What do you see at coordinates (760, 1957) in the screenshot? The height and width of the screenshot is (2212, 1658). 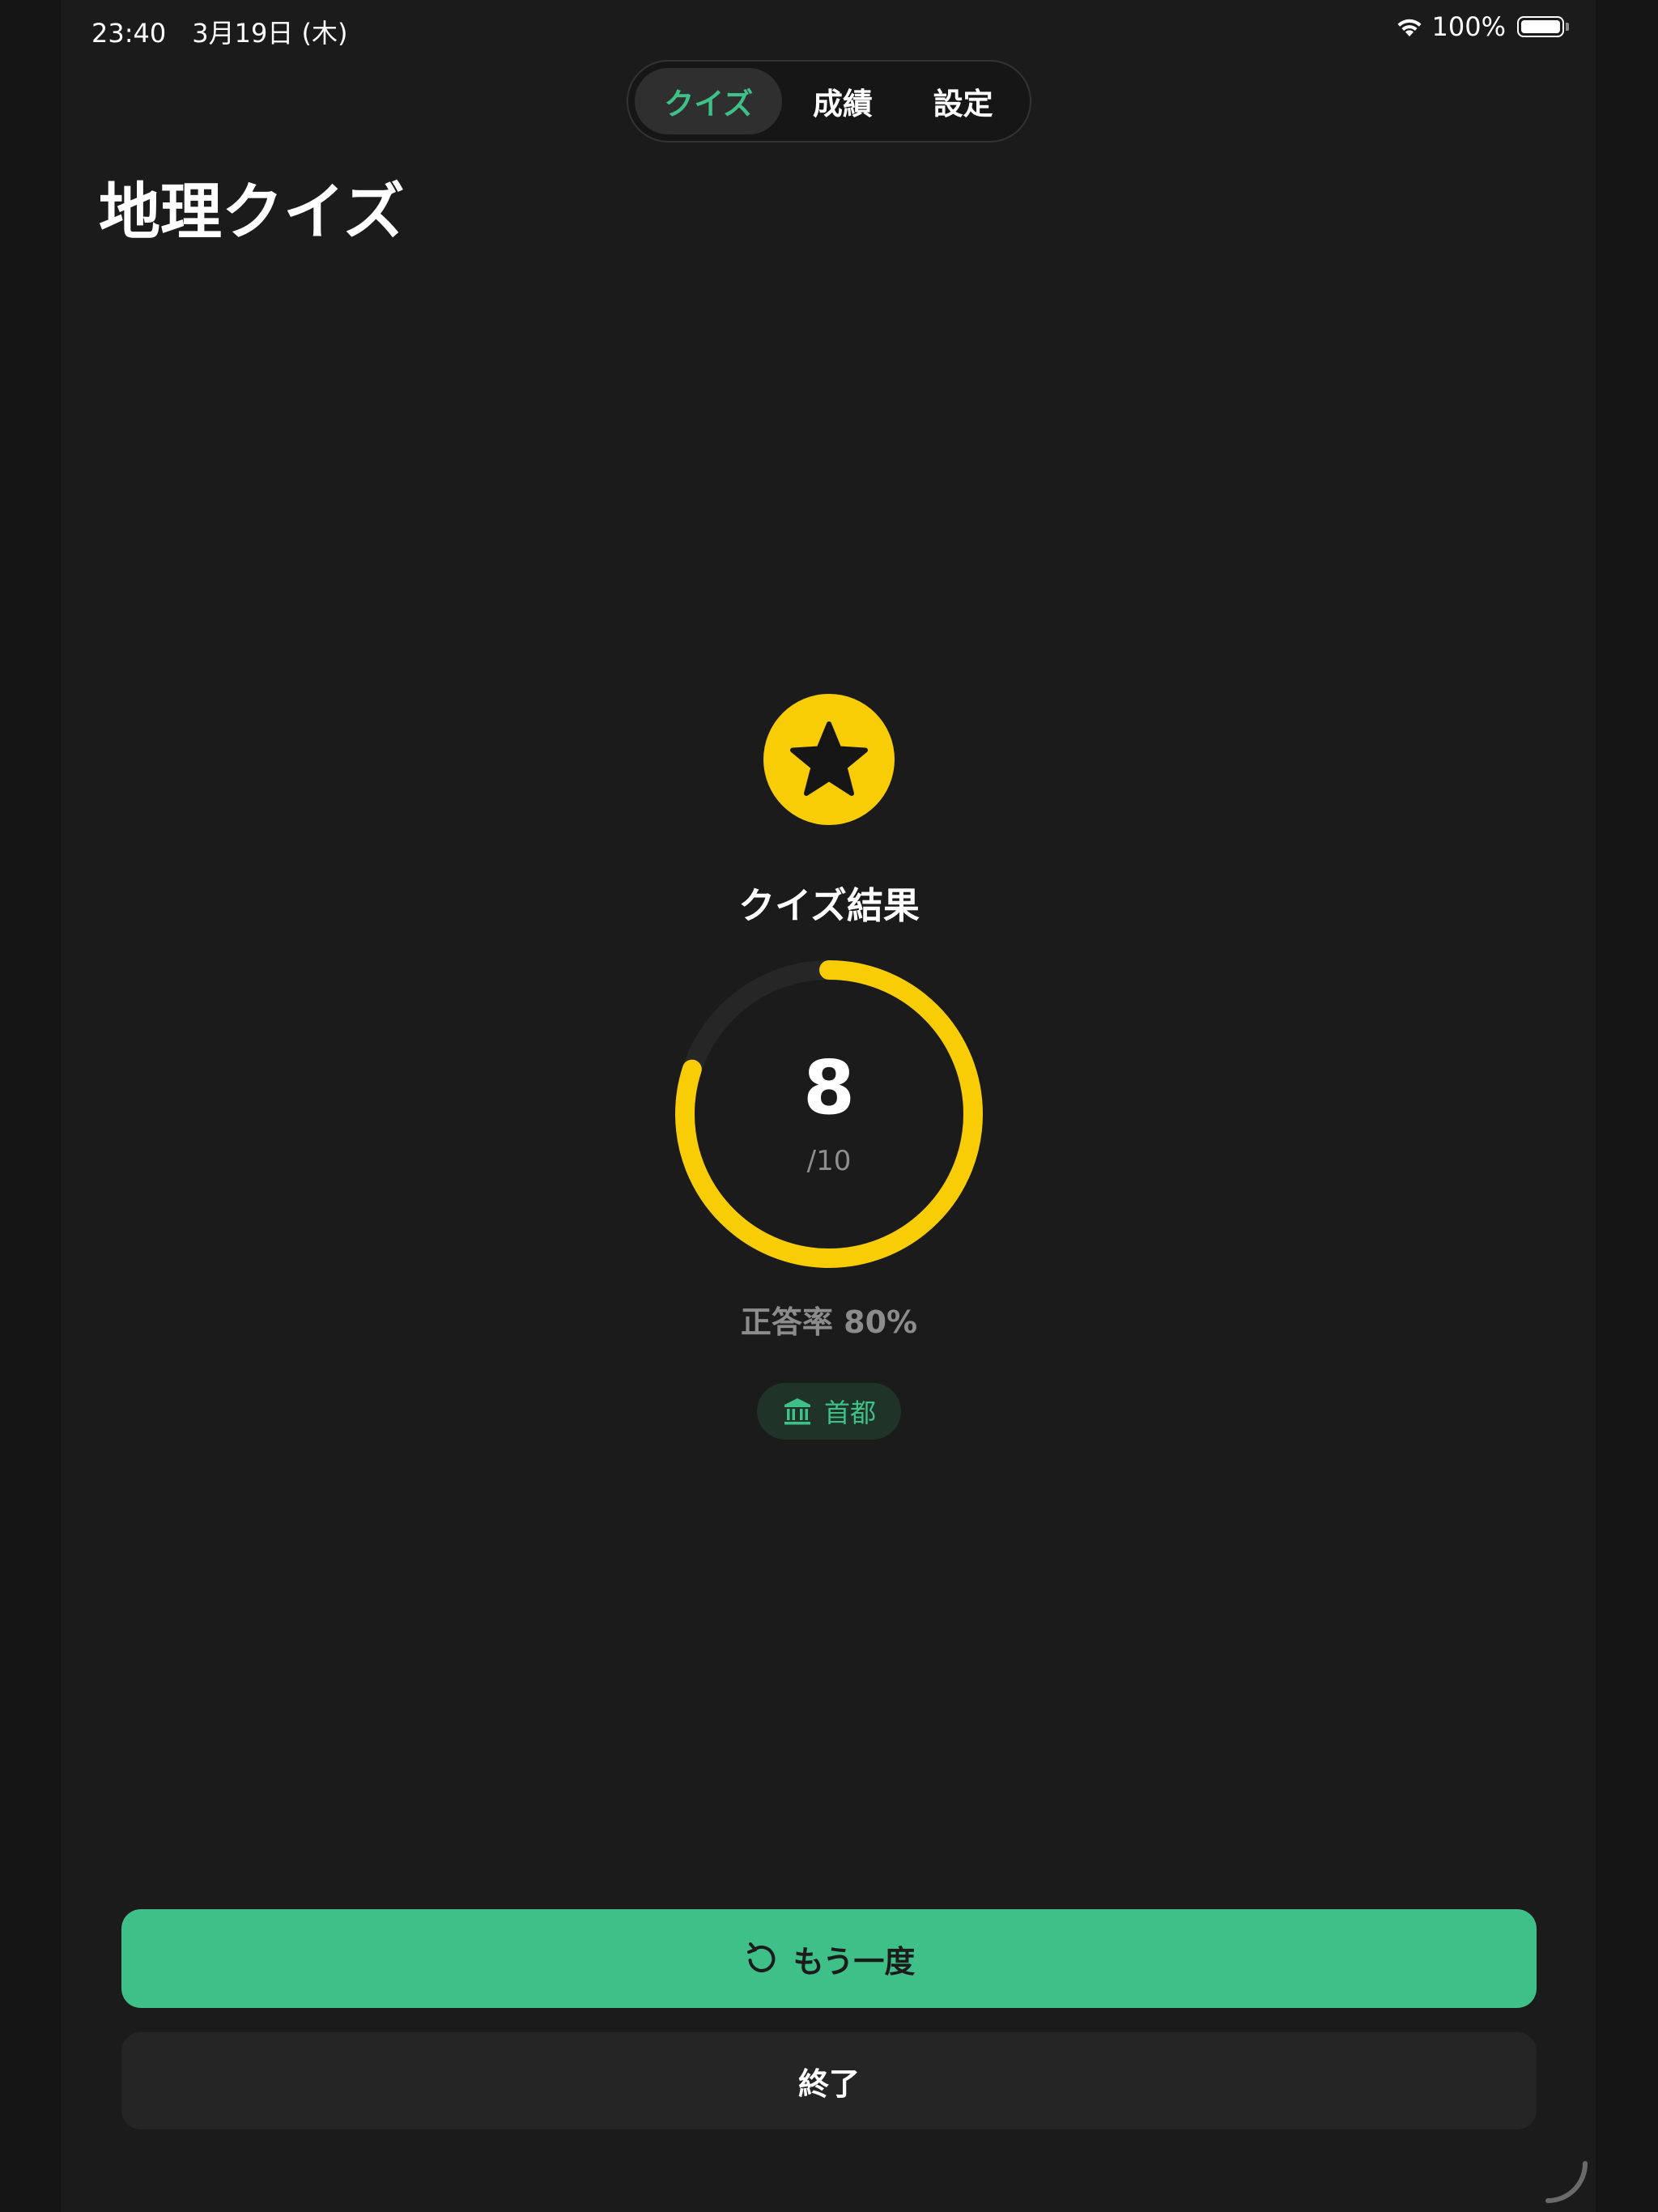 I see `arrow-counterclockwise-icon` at bounding box center [760, 1957].